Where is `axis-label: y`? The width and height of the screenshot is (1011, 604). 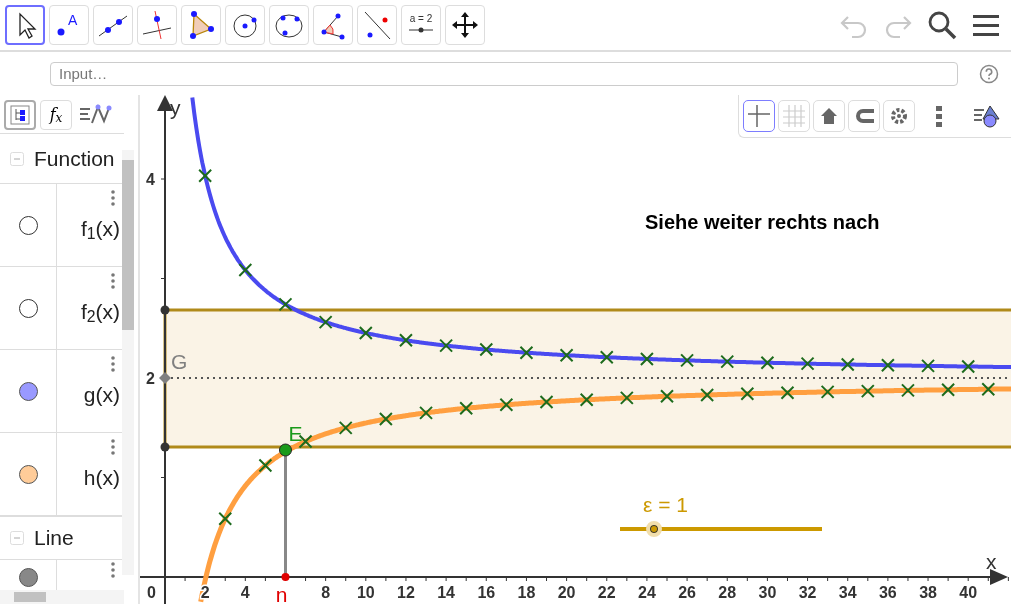 axis-label: y is located at coordinates (175, 107).